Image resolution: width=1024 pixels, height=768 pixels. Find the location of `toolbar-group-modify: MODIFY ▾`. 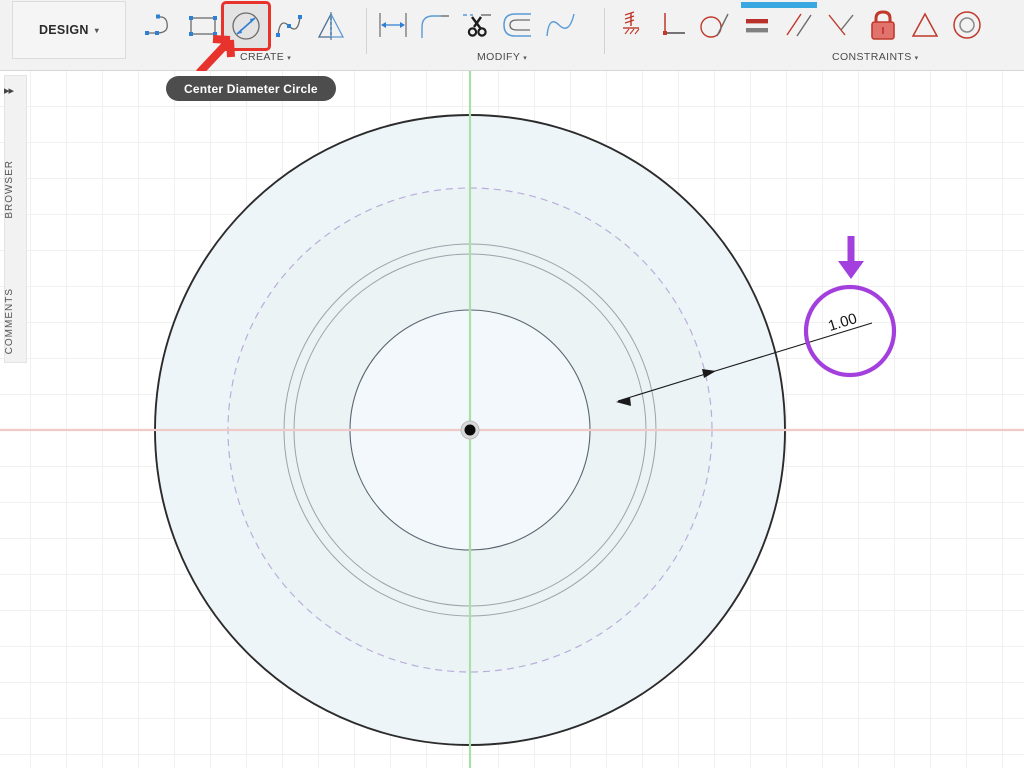

toolbar-group-modify: MODIFY ▾ is located at coordinates (487, 35).